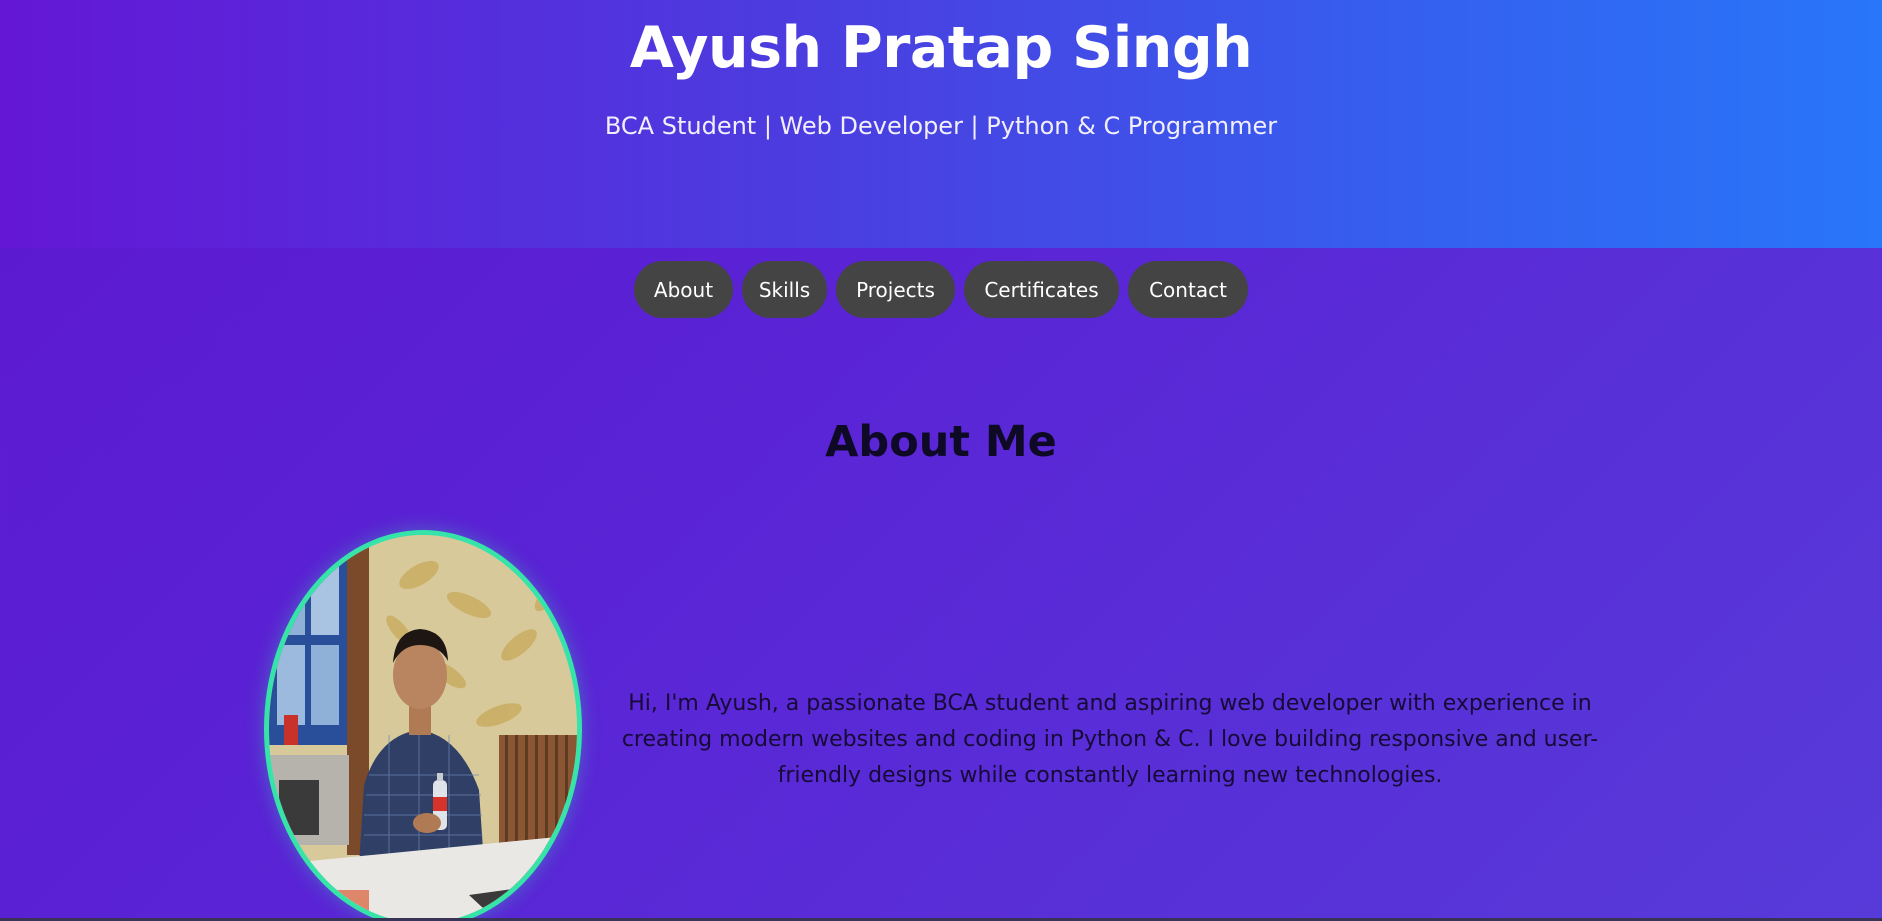  Describe the element at coordinates (895, 289) in the screenshot. I see `nav-projects: Projects` at that location.